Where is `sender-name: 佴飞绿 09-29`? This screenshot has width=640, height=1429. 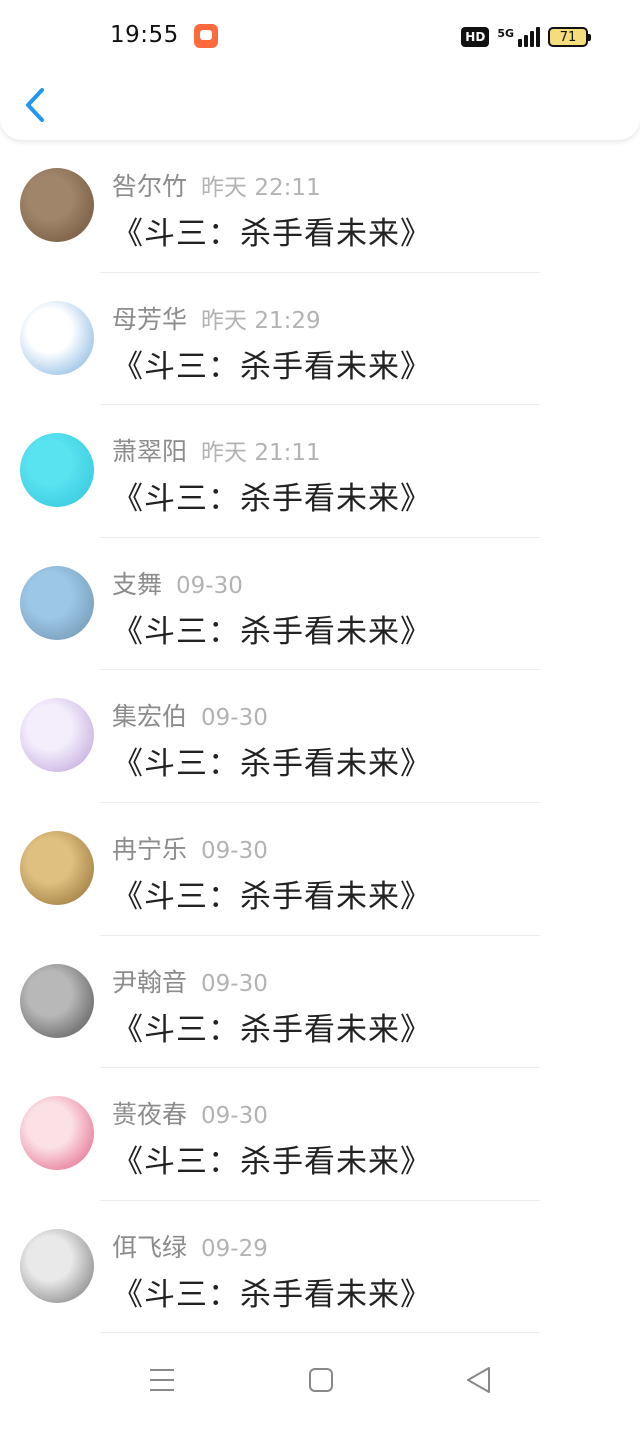
sender-name: 佴飞绿 09-29 is located at coordinates (190, 1246).